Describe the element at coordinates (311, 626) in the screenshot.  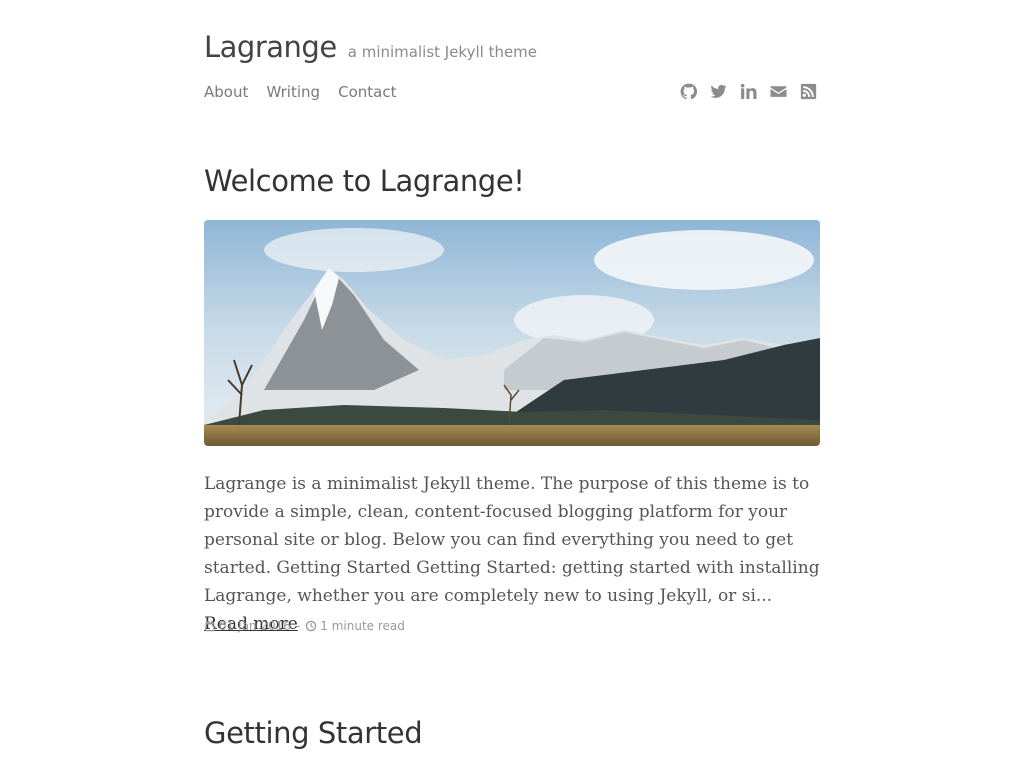
I see `clock-icon` at that location.